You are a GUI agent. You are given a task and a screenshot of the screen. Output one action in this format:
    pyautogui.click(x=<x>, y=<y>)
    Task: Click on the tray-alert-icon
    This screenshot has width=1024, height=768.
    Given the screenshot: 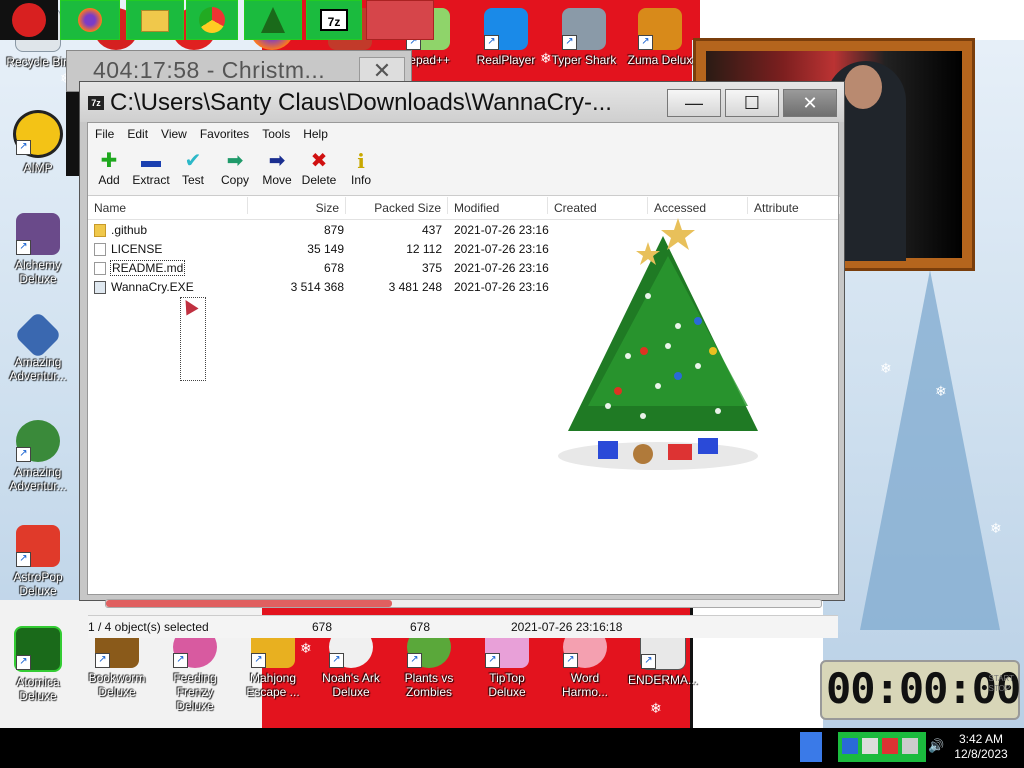 What is the action you would take?
    pyautogui.click(x=890, y=746)
    